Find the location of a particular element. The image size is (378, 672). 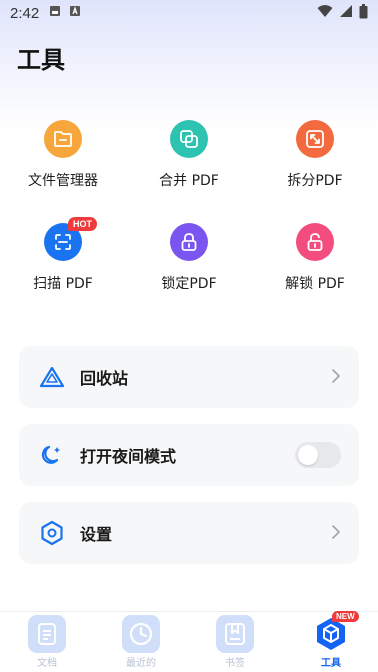

nav-tab-bookmarks: 书签 is located at coordinates (235, 643).